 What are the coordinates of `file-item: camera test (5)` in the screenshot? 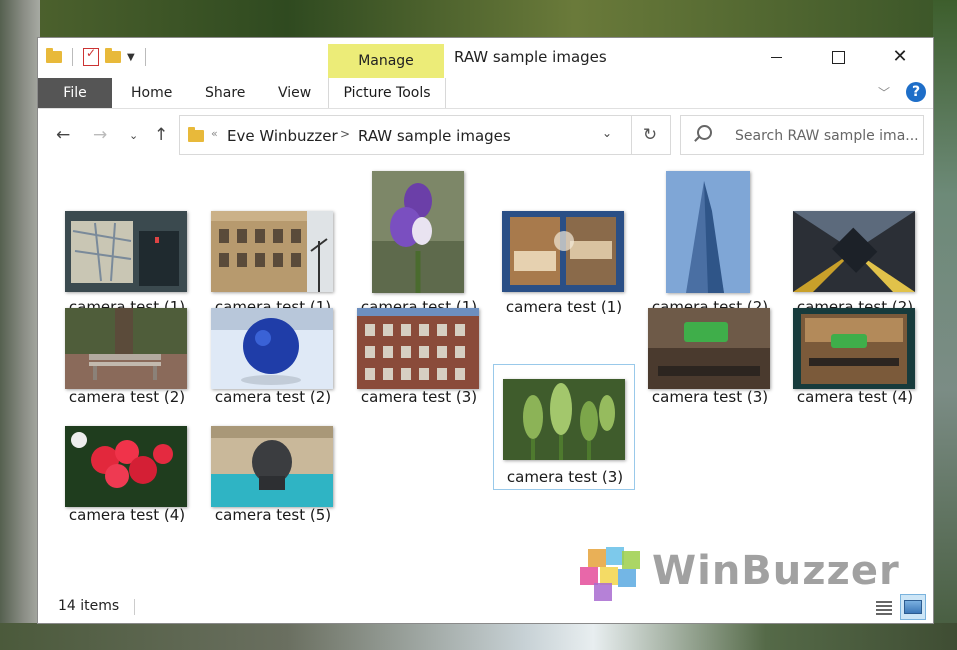 It's located at (273, 477).